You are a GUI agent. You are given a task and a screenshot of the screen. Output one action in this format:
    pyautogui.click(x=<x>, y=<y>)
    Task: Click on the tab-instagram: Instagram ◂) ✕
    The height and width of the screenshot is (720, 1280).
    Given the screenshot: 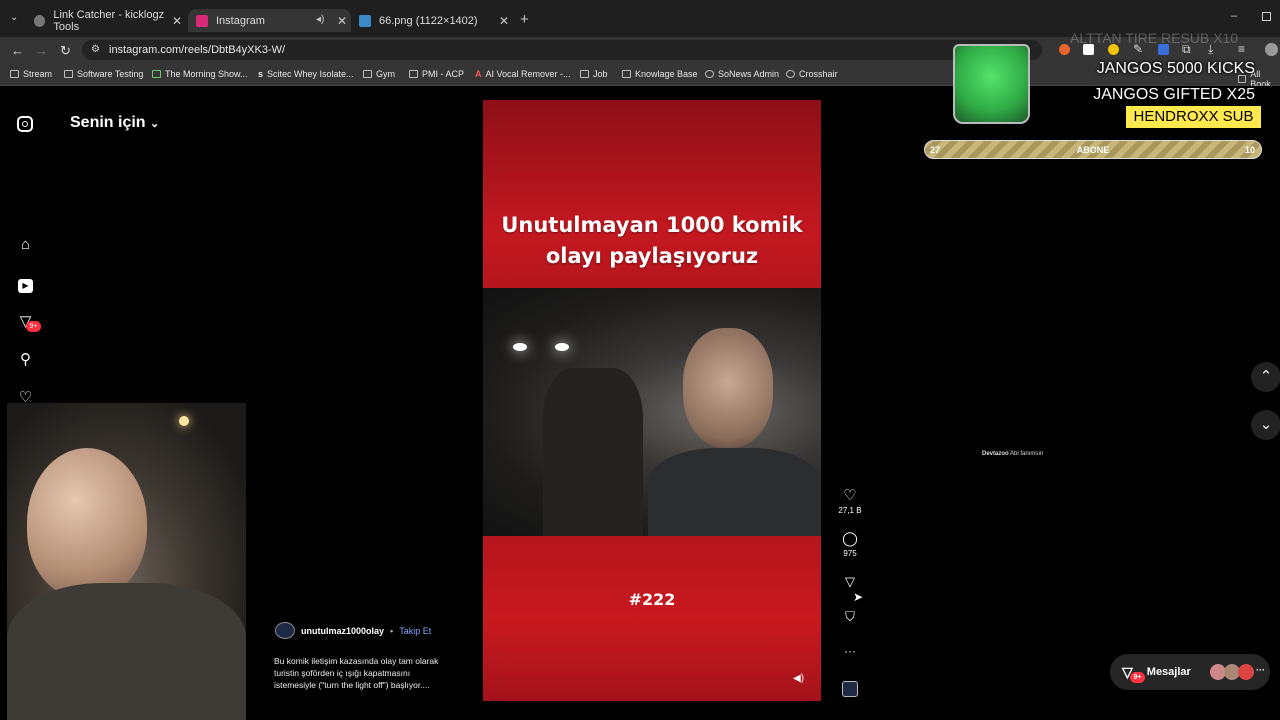 What is the action you would take?
    pyautogui.click(x=269, y=20)
    